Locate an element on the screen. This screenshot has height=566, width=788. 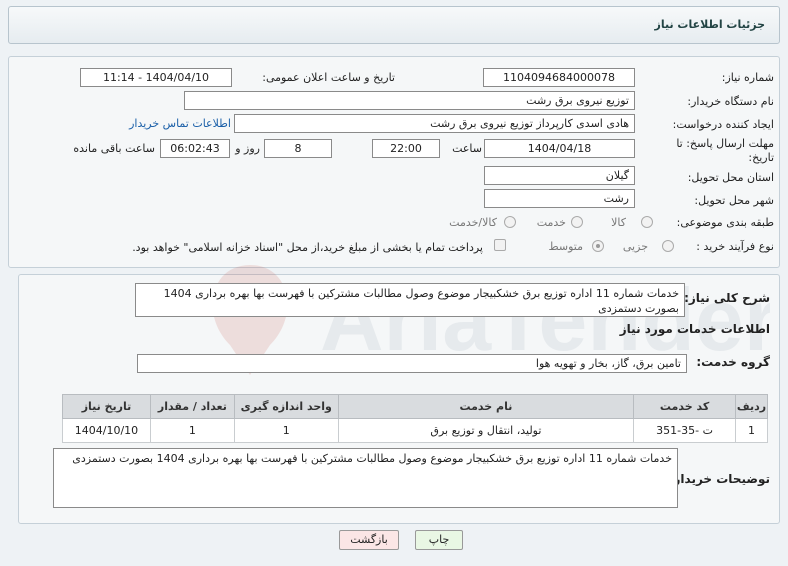
need-number-field: 1104094684000078 is located at coordinates (559, 77).